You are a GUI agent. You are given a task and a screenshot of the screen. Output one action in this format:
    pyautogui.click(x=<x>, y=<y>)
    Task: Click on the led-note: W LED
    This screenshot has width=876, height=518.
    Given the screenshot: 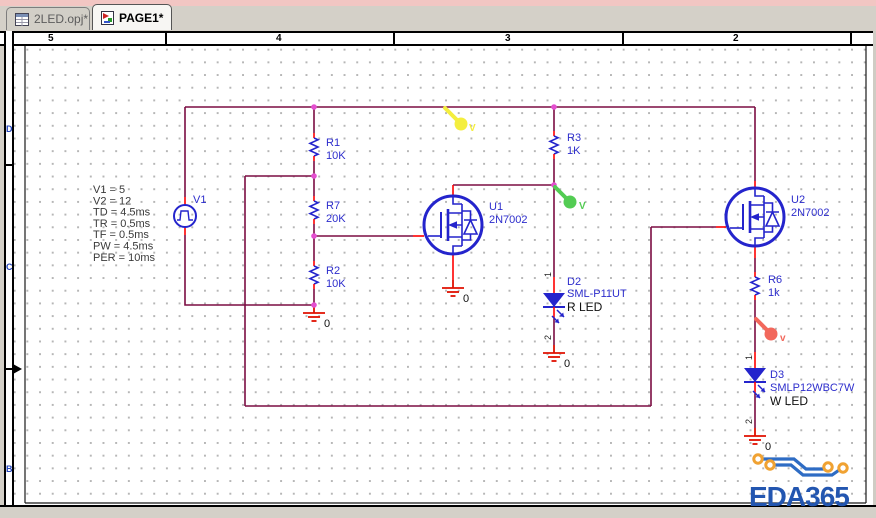 What is the action you would take?
    pyautogui.click(x=789, y=401)
    